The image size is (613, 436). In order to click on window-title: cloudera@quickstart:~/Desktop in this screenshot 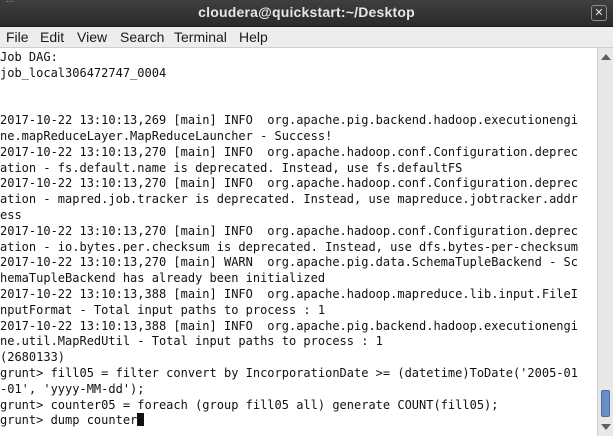, I will do `click(306, 12)`.